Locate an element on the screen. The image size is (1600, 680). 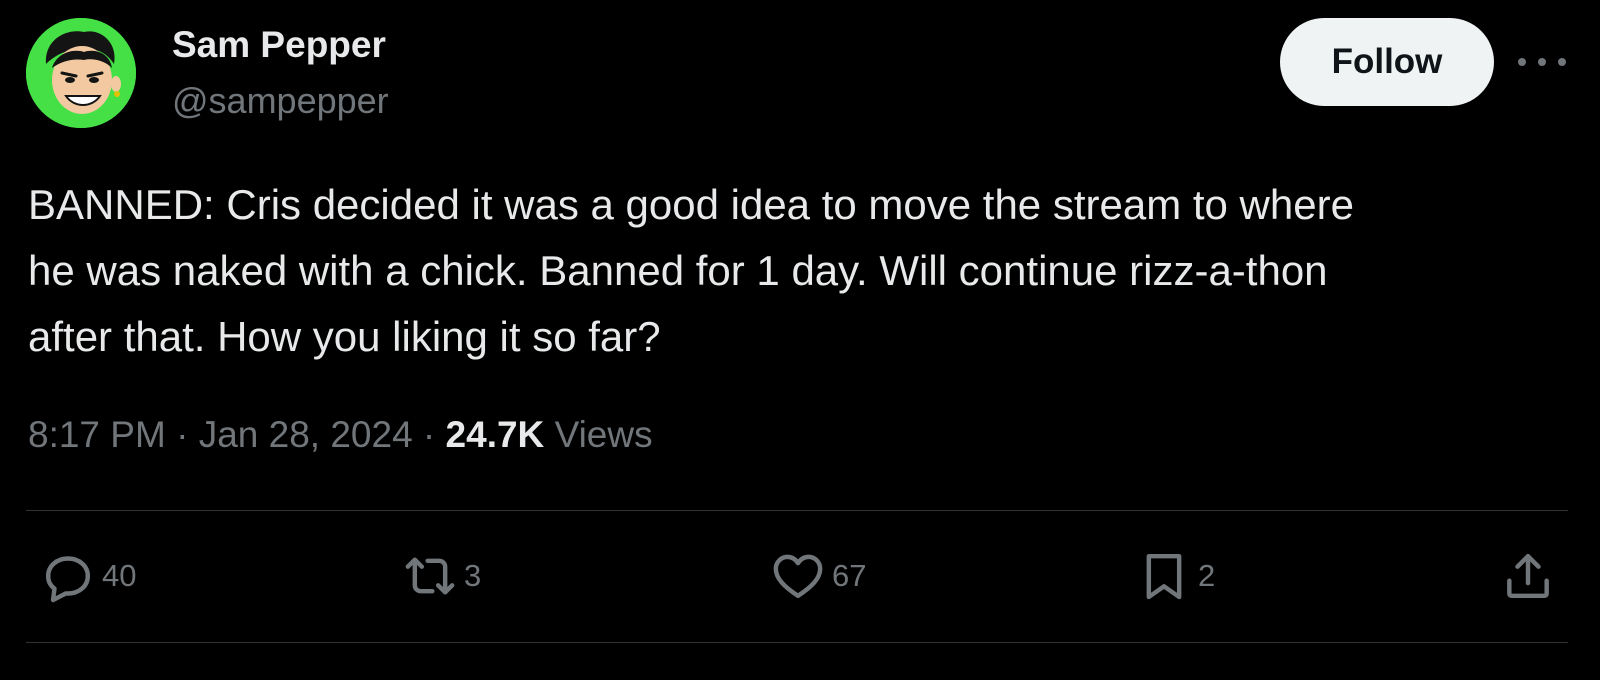
display-name: Sam Pepper is located at coordinates (279, 45).